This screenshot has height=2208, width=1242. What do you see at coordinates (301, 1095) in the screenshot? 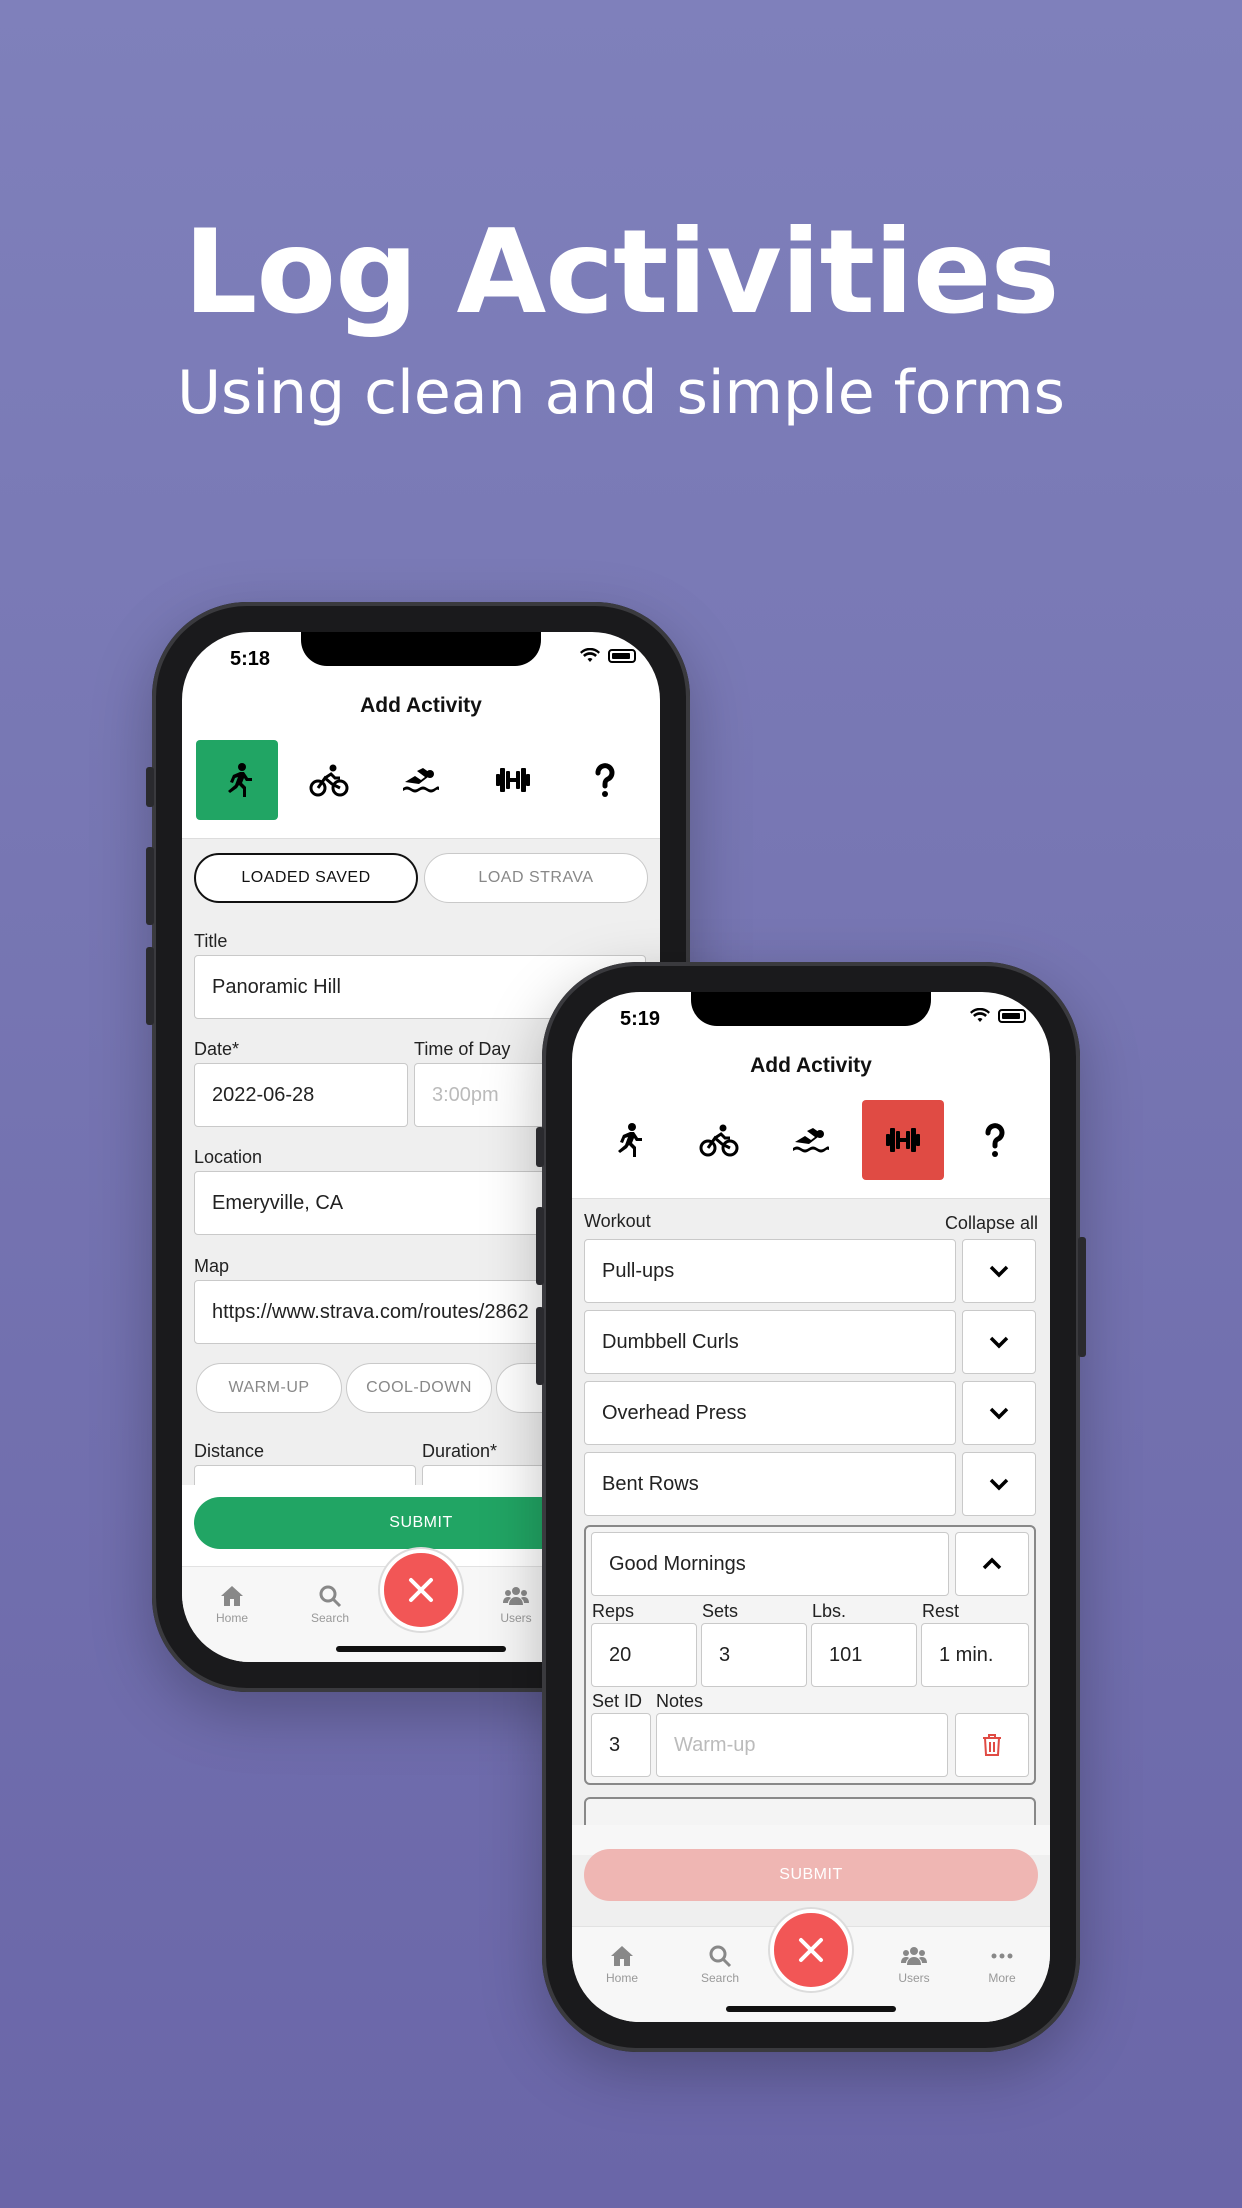
I see `date-field: 2022-06-28` at bounding box center [301, 1095].